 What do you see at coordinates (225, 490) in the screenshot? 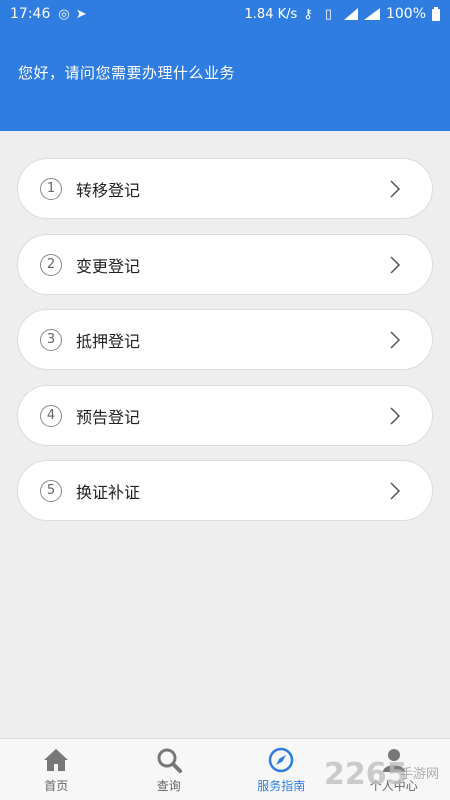
I see `list-item-certificate-replace: 5 换证补证` at bounding box center [225, 490].